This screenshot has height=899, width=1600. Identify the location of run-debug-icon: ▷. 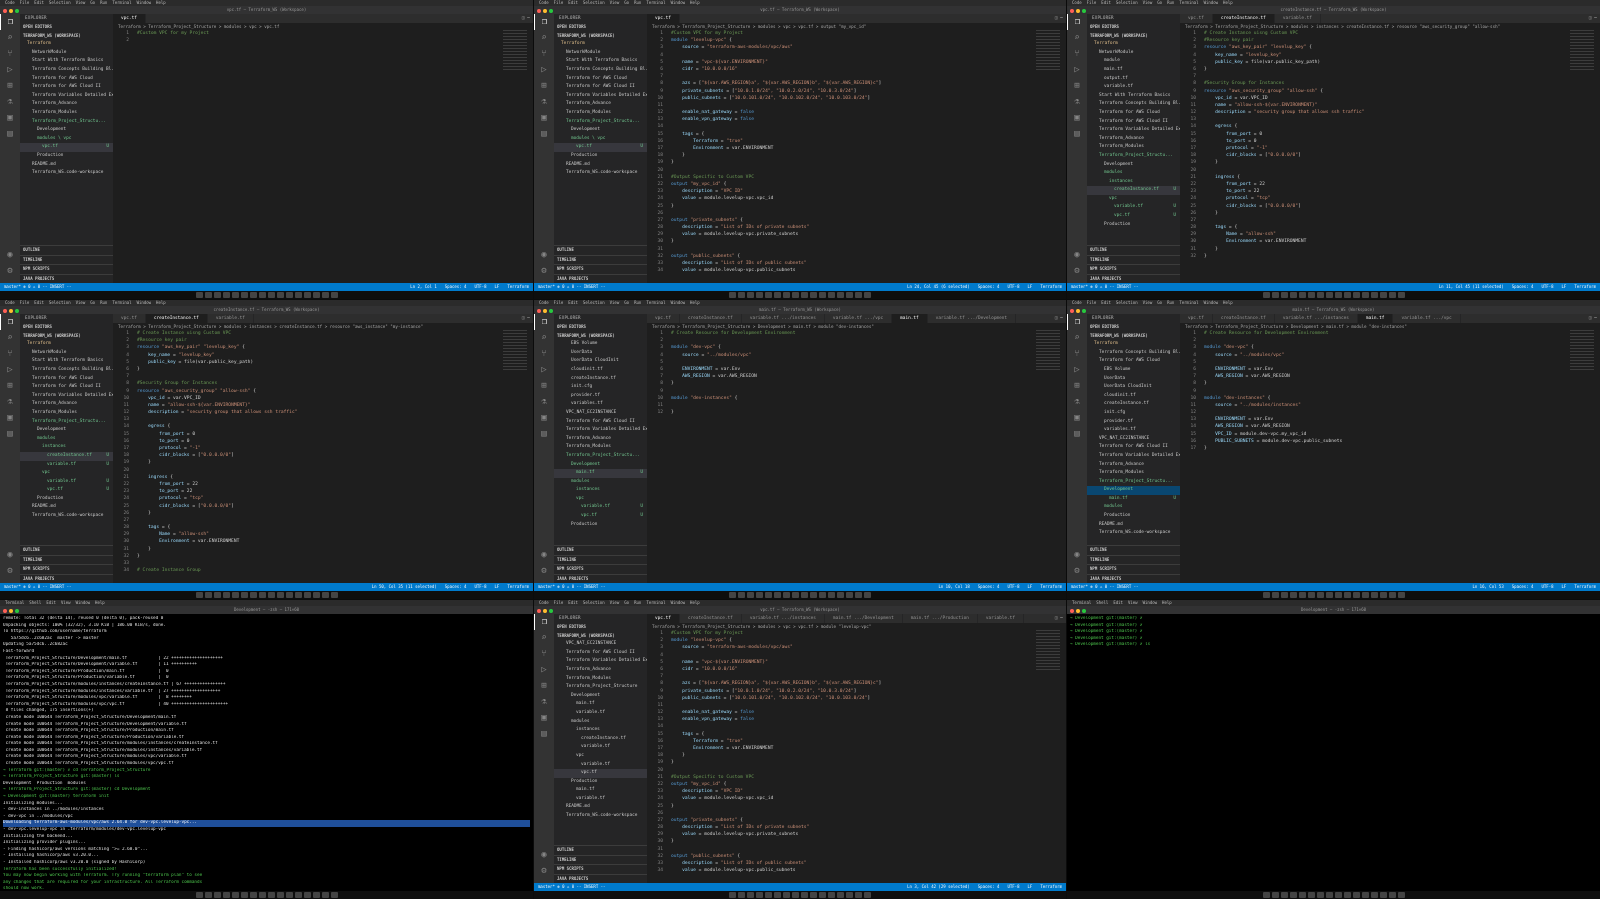
(1077, 70).